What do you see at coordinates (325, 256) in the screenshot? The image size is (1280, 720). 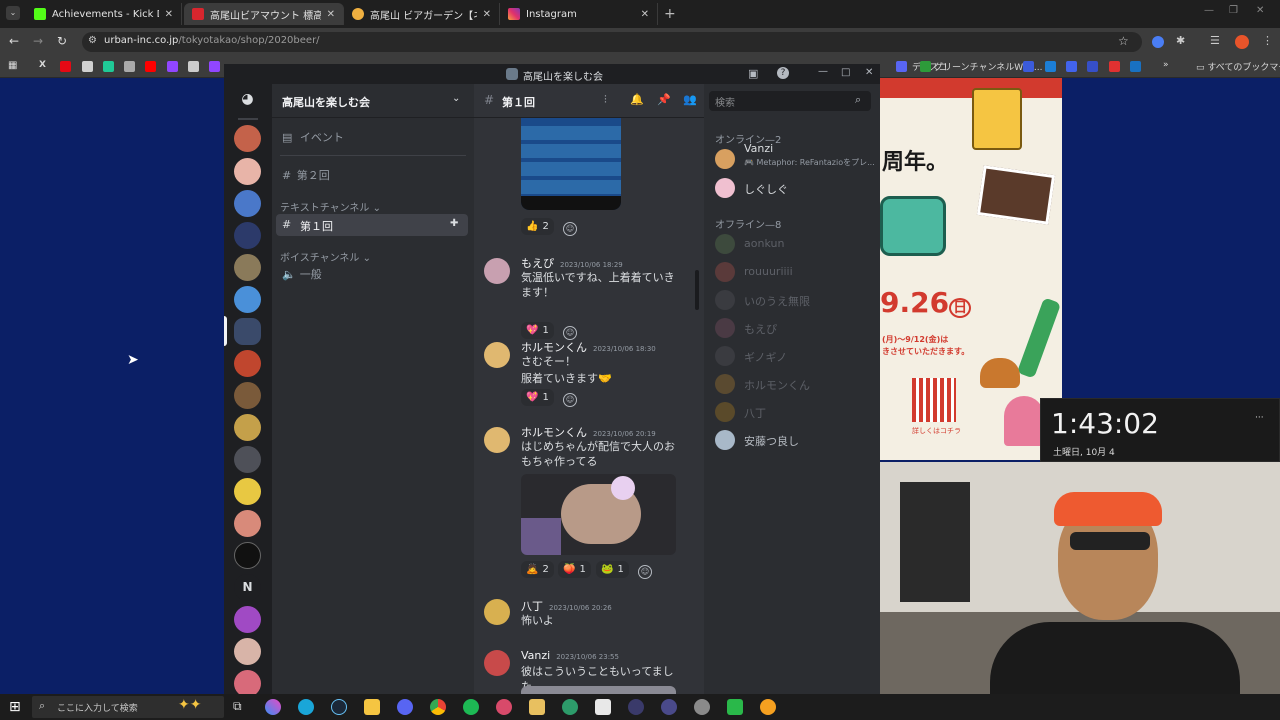 I see `voice-channels-category: ボイスチャンネル ⌄` at bounding box center [325, 256].